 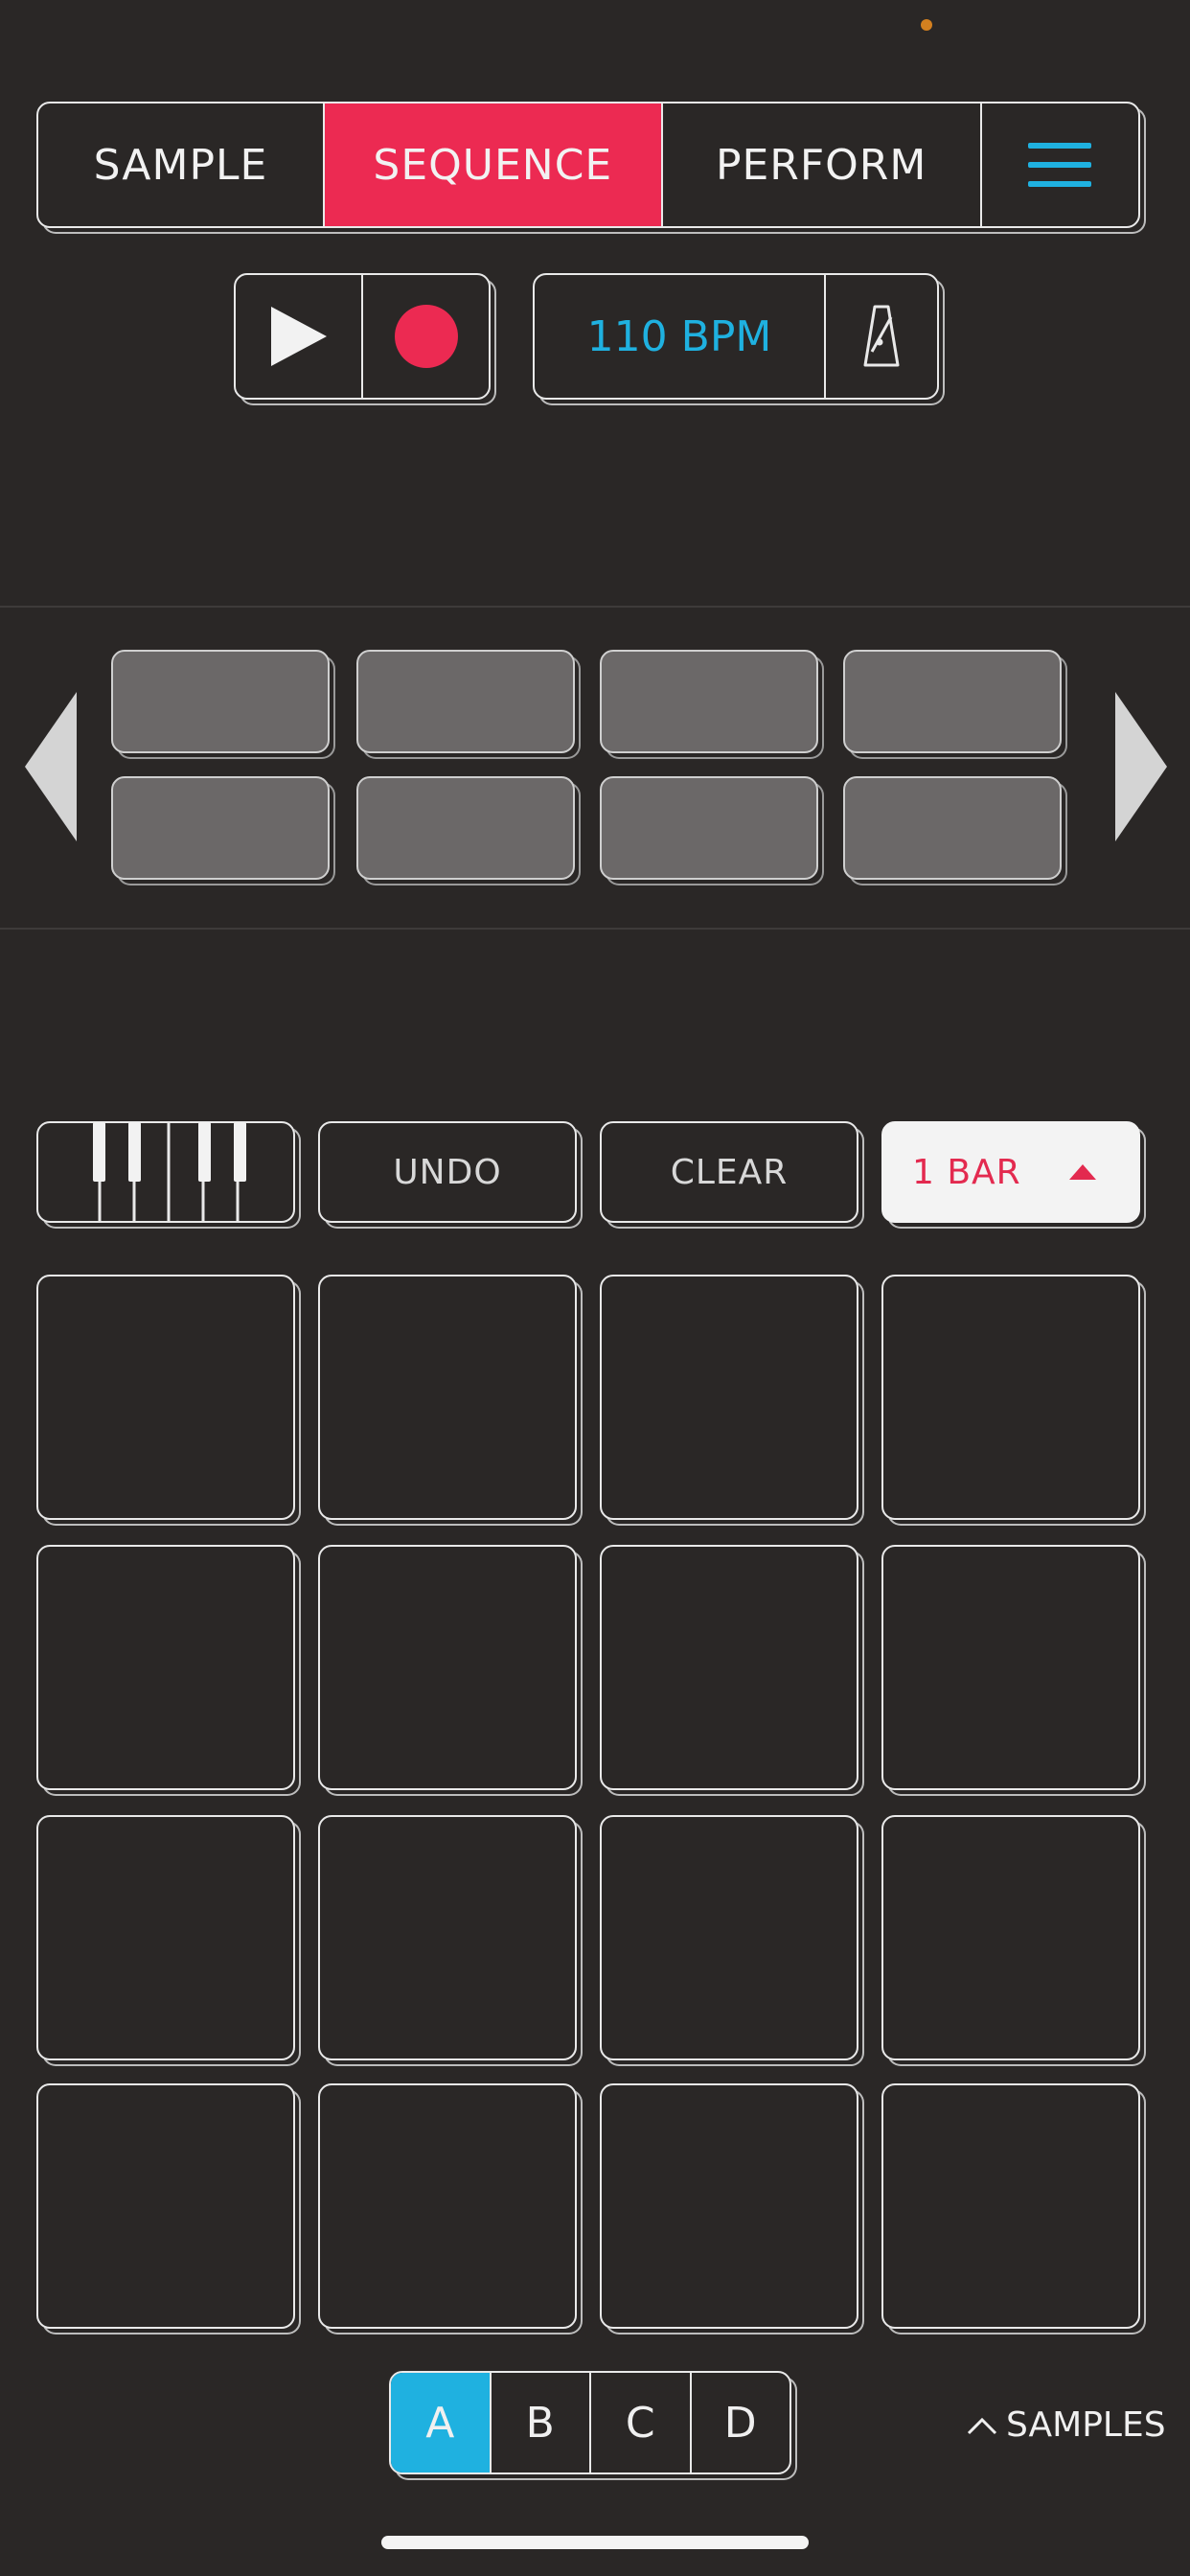 I want to click on tempo-control: 110 BPM, so click(x=736, y=336).